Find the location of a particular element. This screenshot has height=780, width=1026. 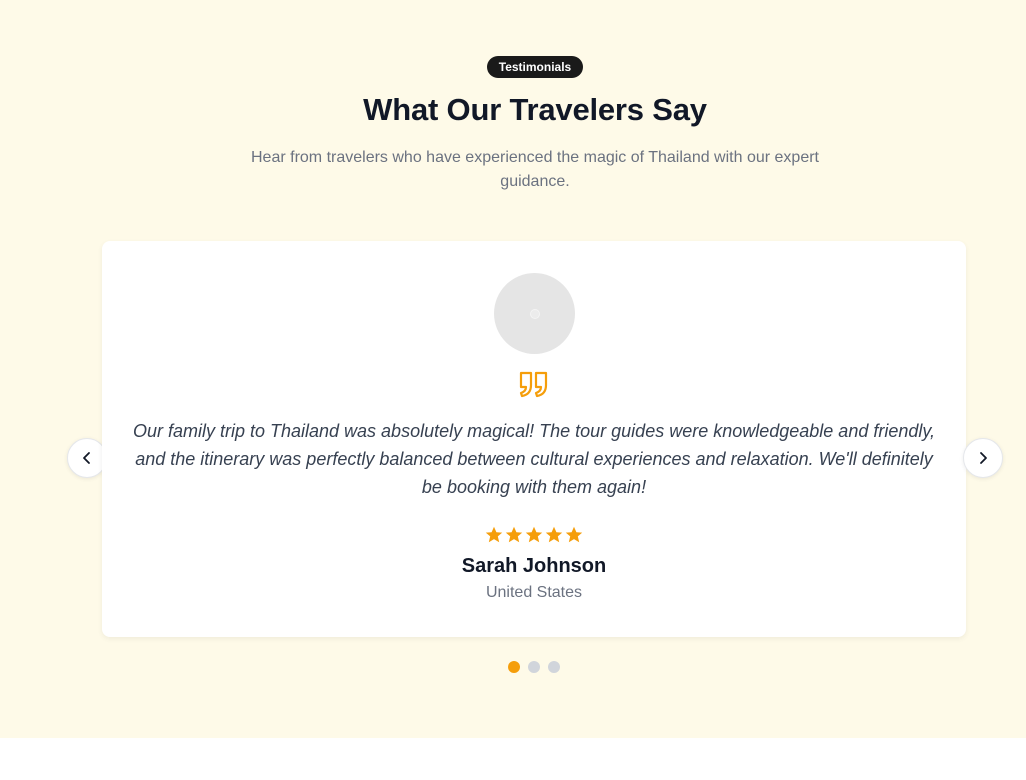

reviewer-name: Sarah Johnson is located at coordinates (534, 566).